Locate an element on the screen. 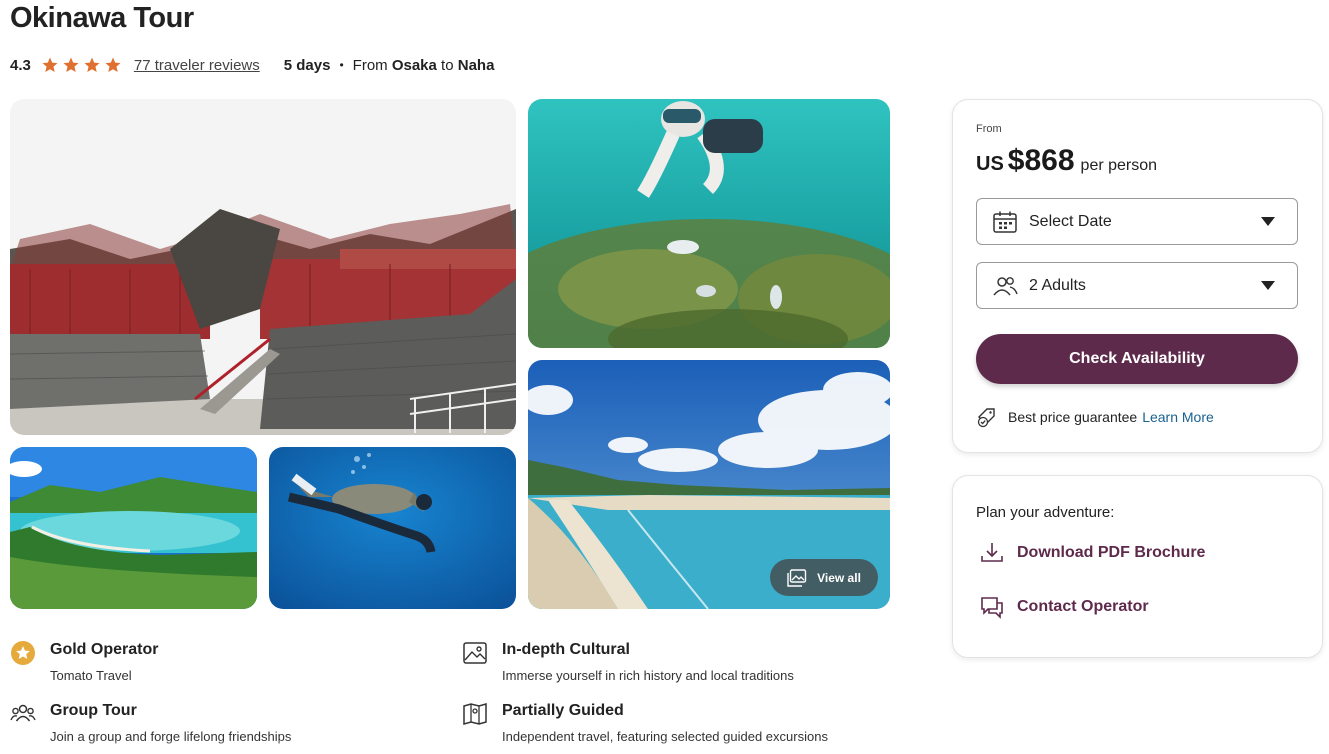 The width and height of the screenshot is (1329, 754). view-all-button: View all is located at coordinates (824, 577).